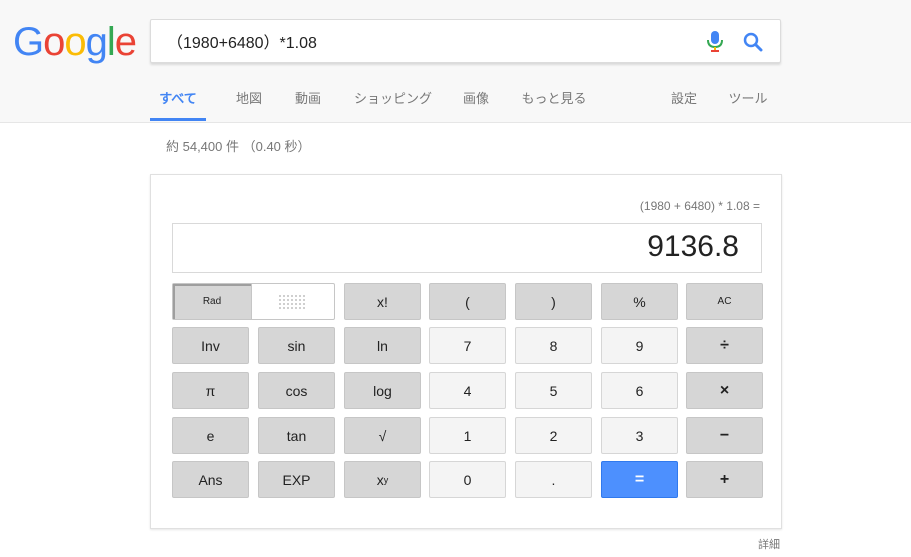  What do you see at coordinates (724, 435) in the screenshot?
I see `minus-button: −` at bounding box center [724, 435].